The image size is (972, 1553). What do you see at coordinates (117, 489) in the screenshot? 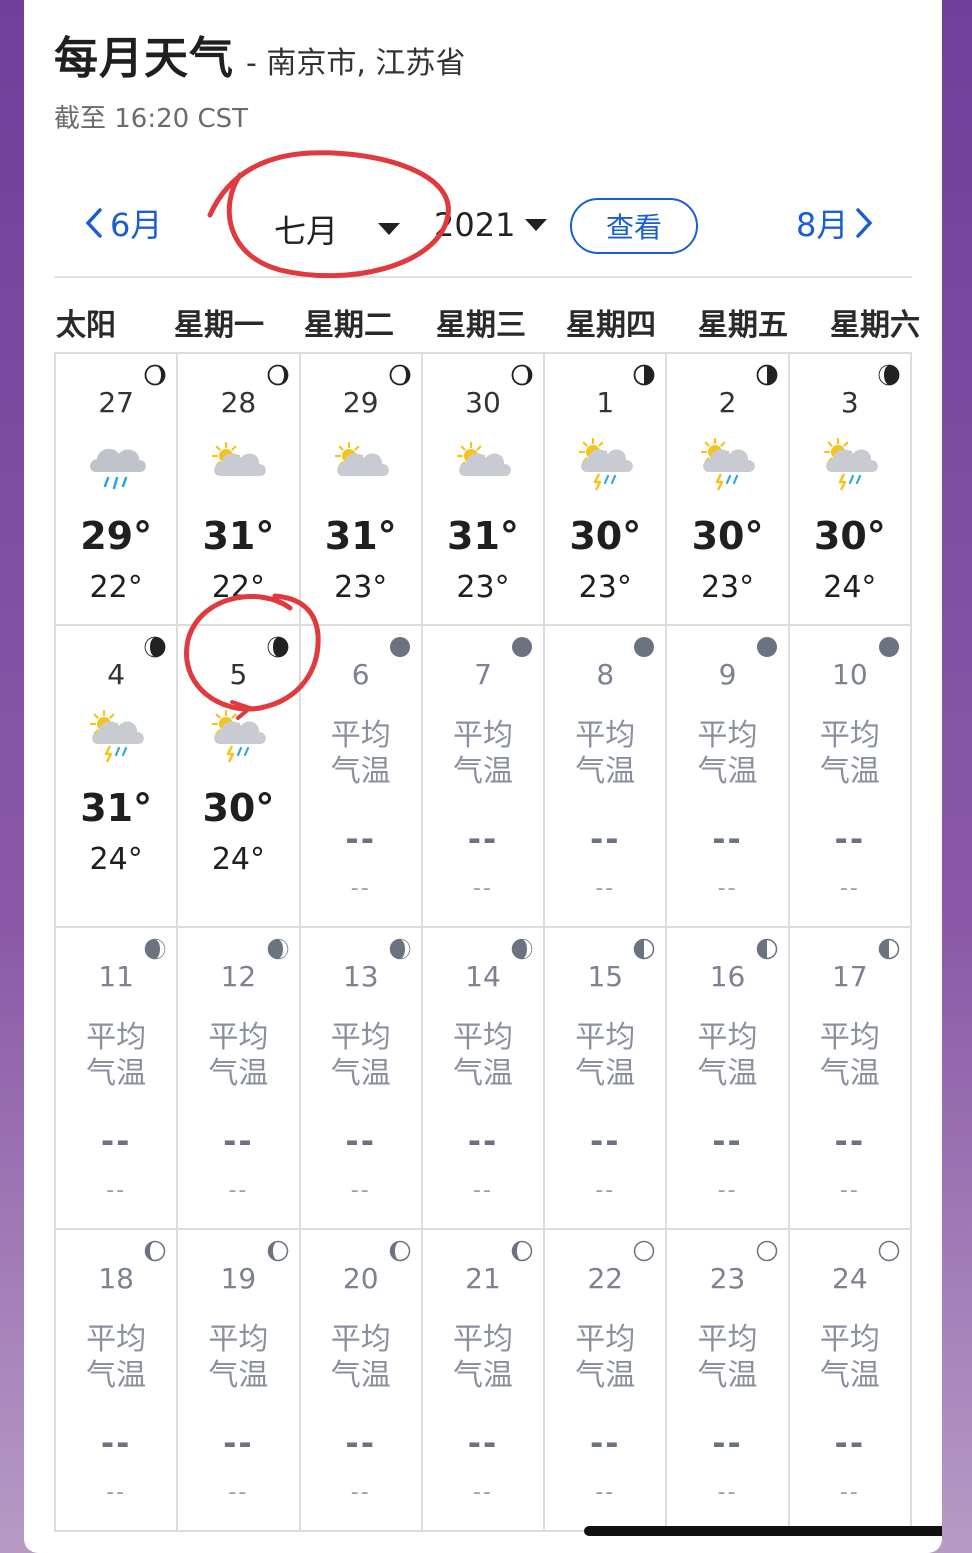
I see `day-cell: 27 29° 22°` at bounding box center [117, 489].